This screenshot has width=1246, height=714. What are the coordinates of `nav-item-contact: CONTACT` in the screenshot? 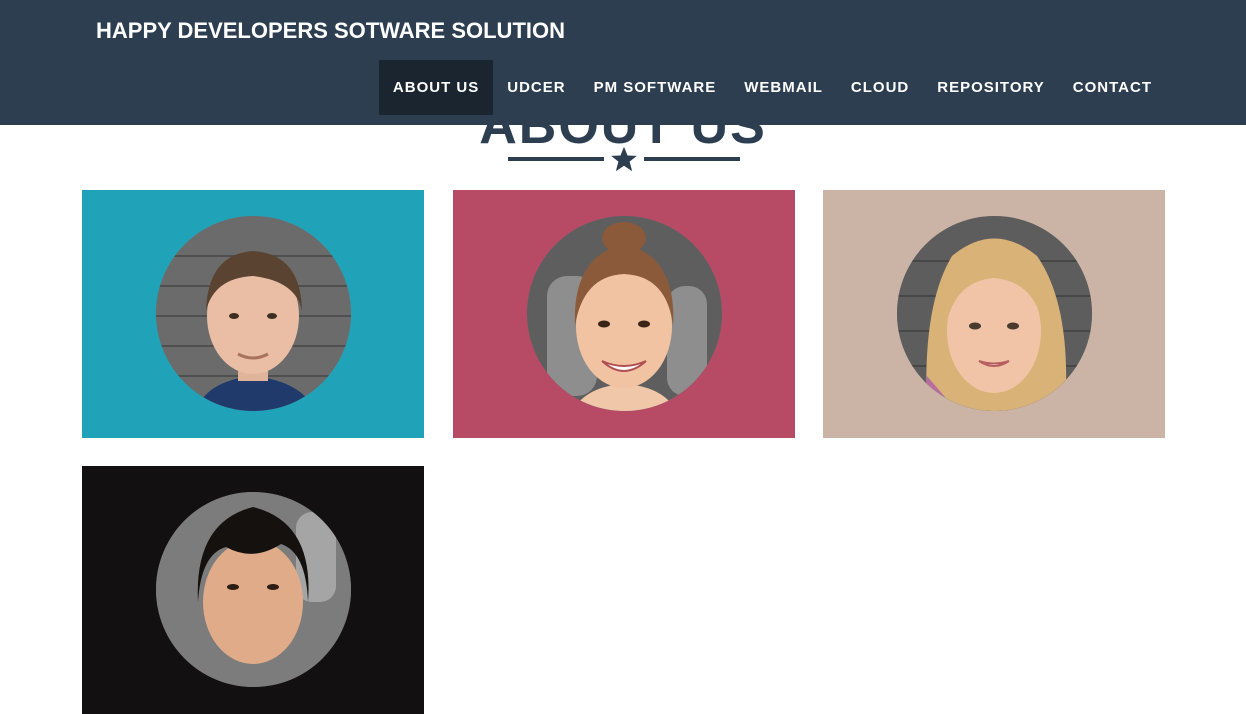 It's located at (1112, 87).